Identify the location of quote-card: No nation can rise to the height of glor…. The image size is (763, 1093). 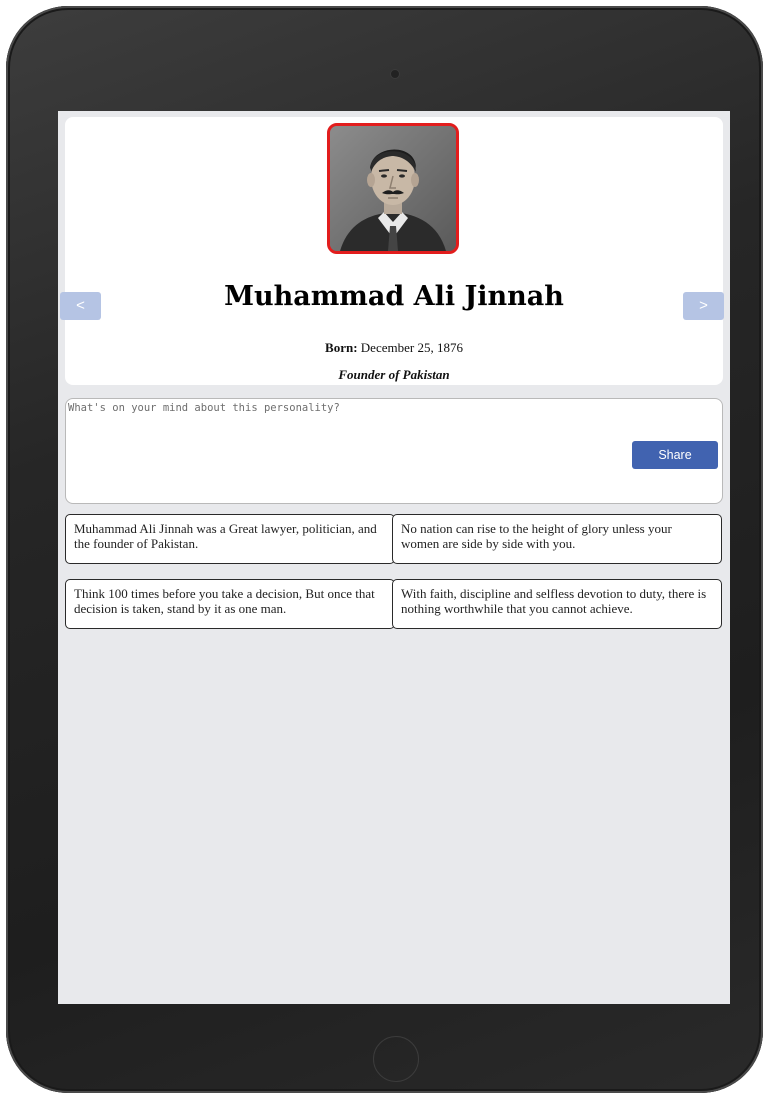
(557, 539).